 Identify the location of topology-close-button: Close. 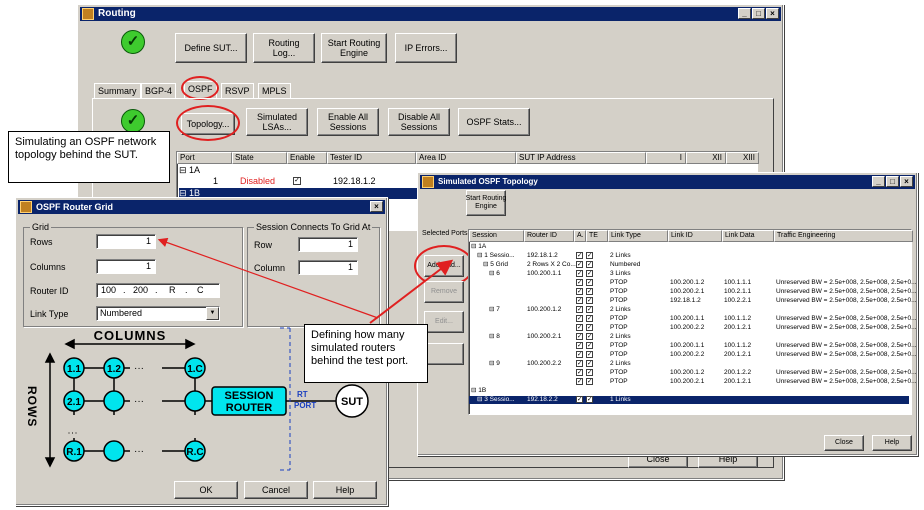
(844, 443).